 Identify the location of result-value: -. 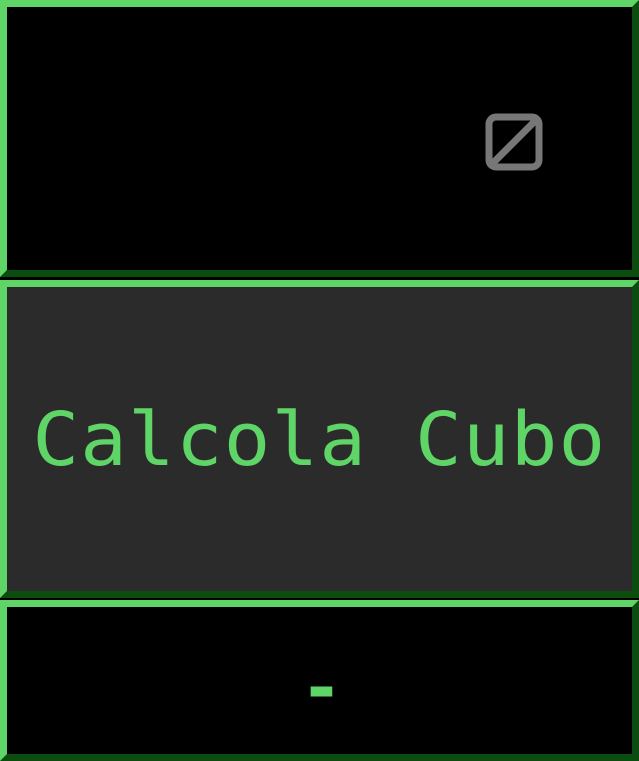
(321, 688).